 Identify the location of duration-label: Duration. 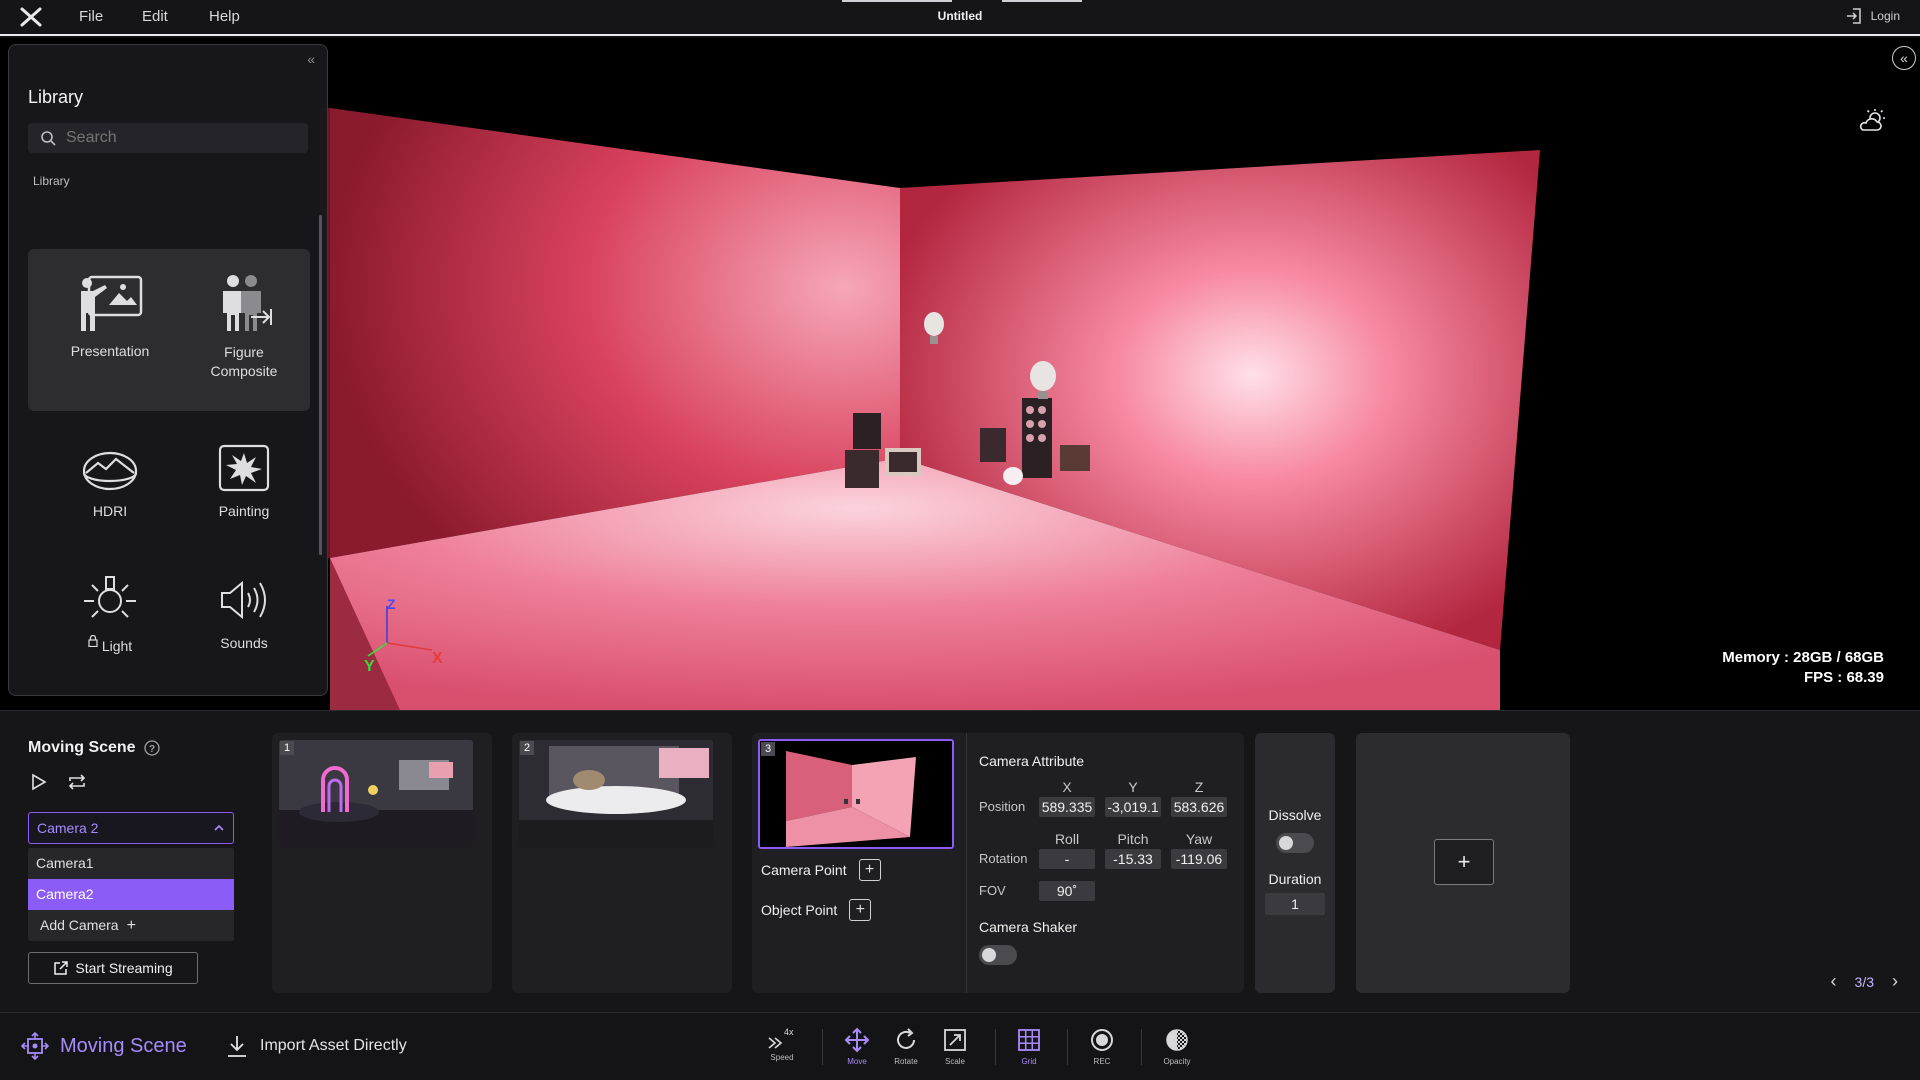
(1295, 879).